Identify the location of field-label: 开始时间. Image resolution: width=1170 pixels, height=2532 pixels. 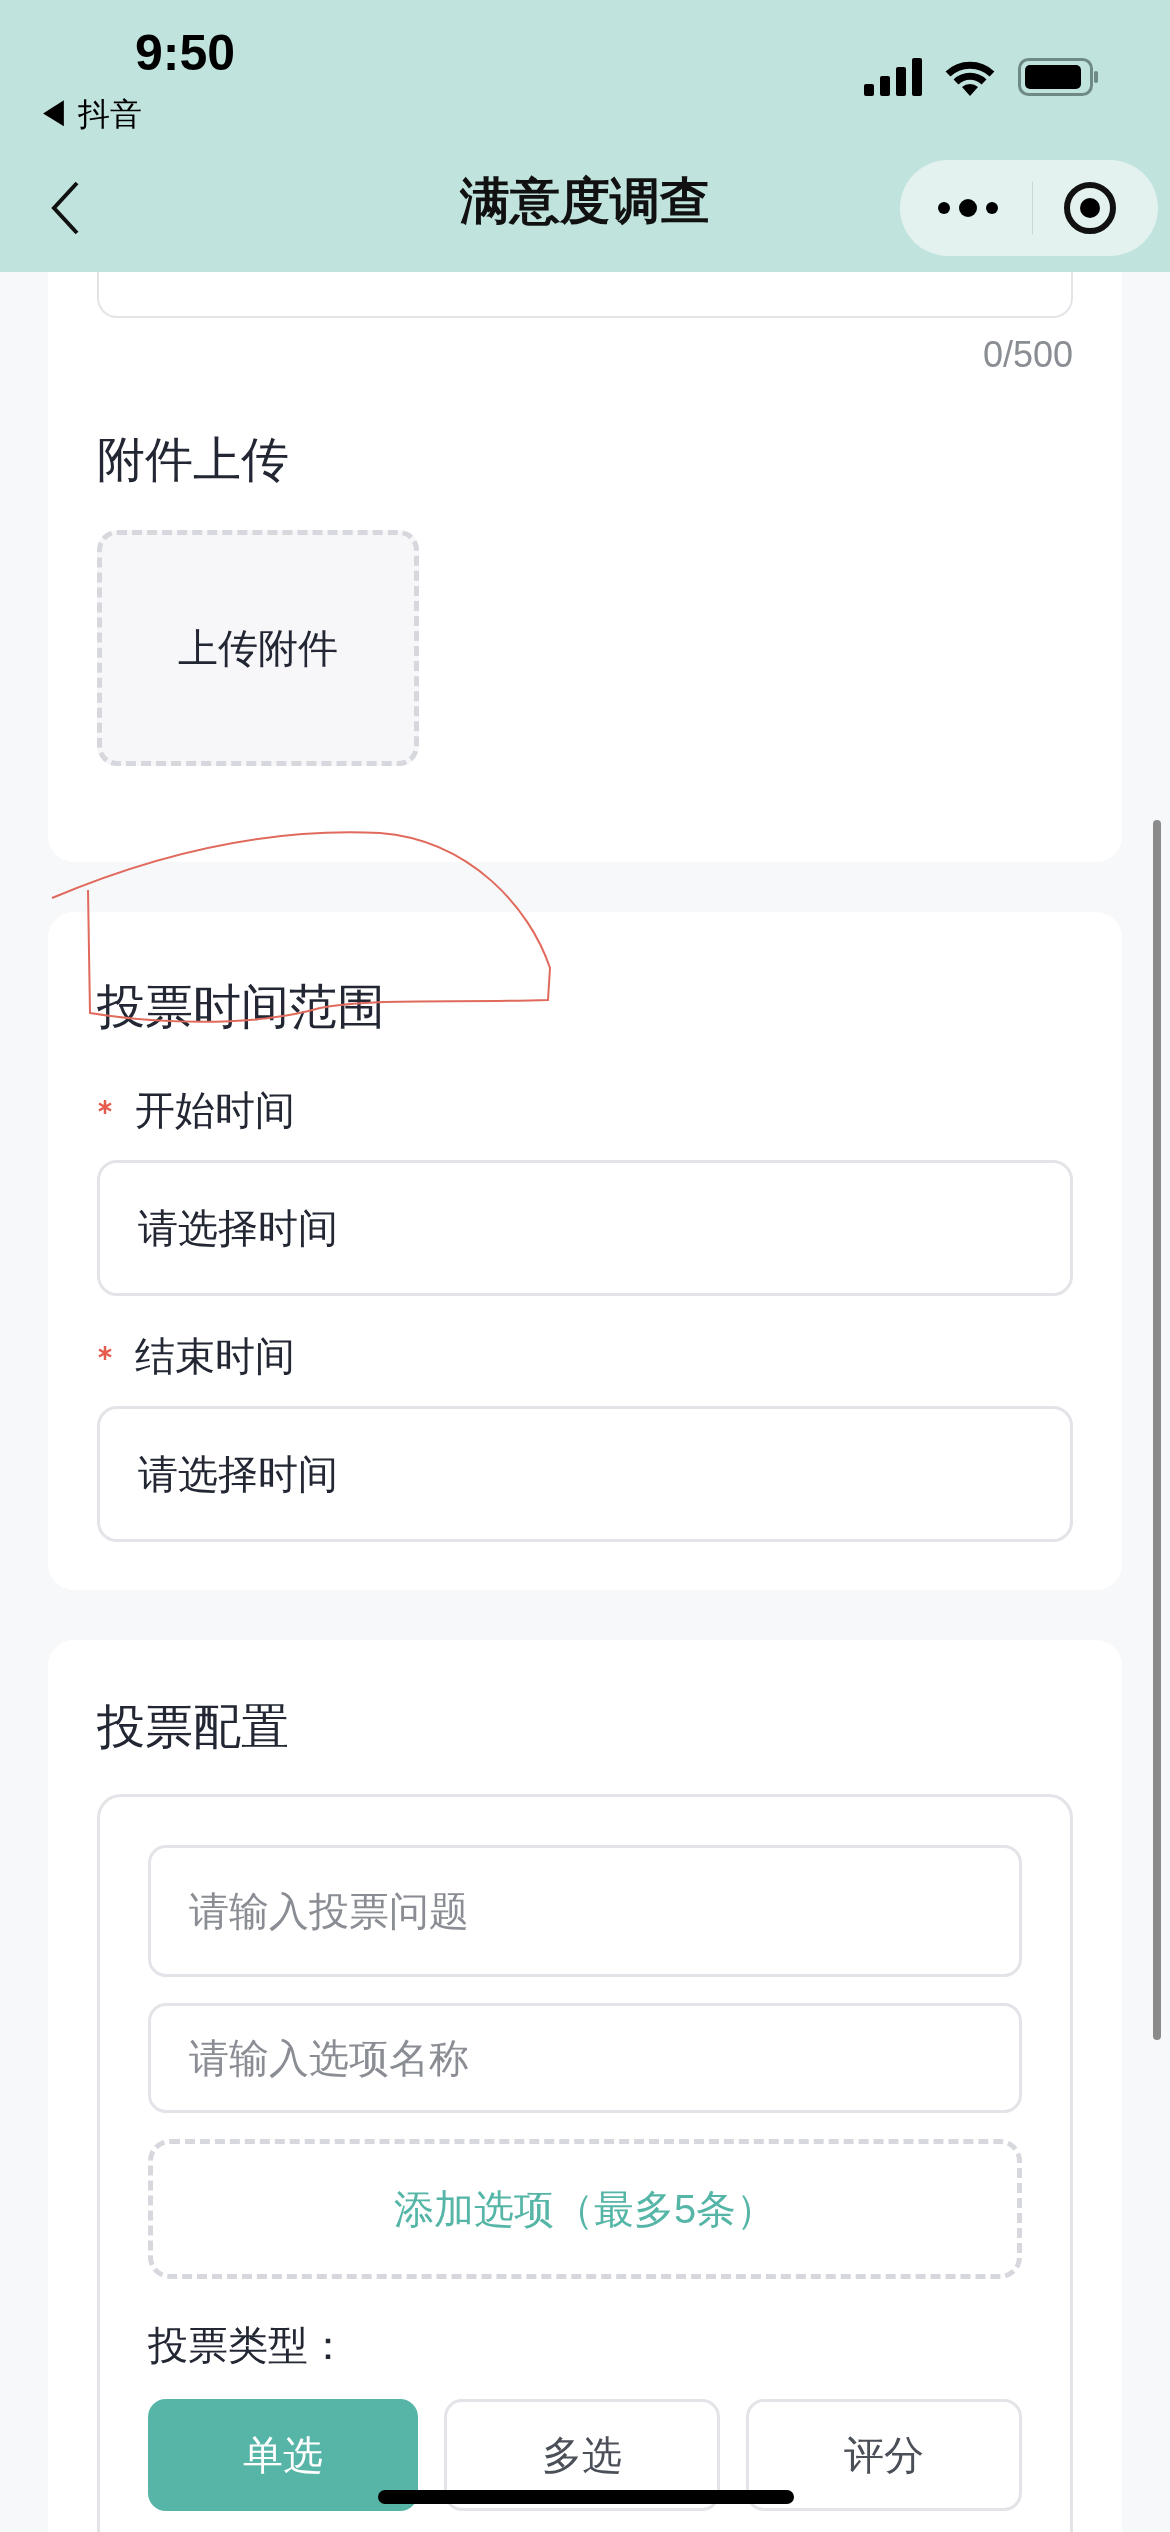
(215, 1110).